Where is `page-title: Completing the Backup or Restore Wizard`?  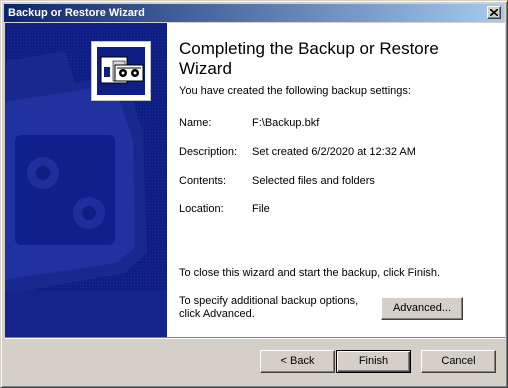 page-title: Completing the Backup or Restore Wizard is located at coordinates (309, 58).